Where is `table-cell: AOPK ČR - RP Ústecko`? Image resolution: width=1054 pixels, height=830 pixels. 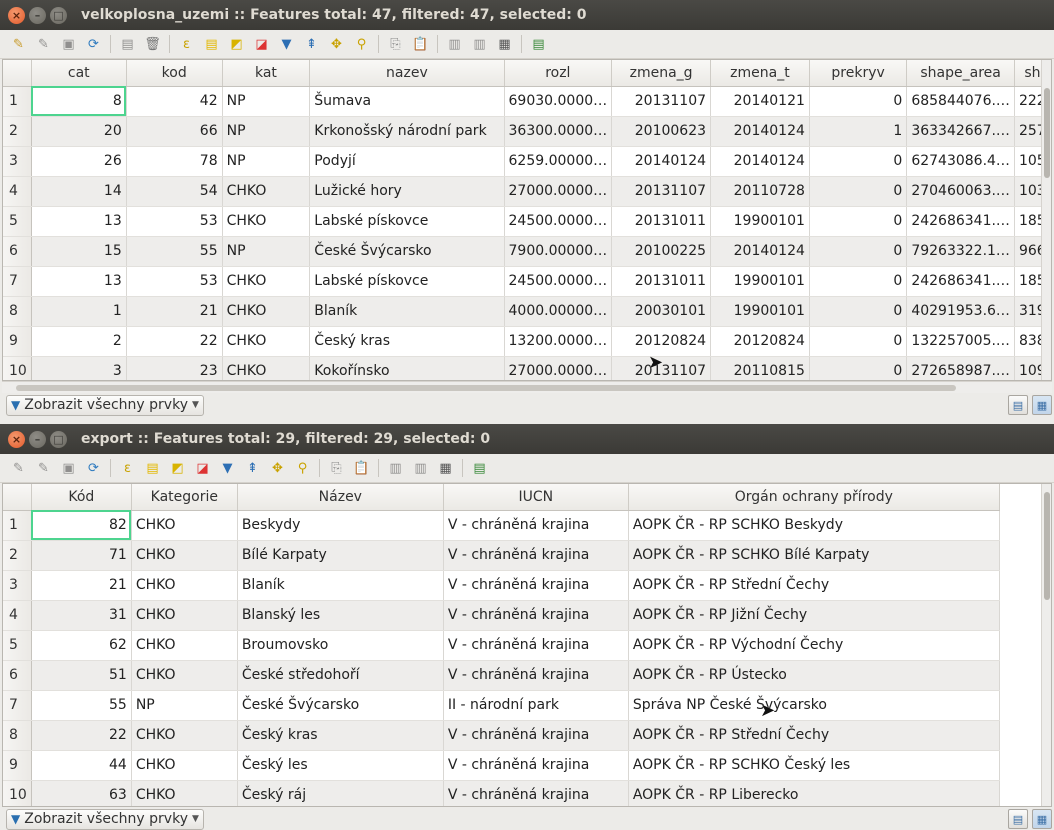
table-cell: AOPK ČR - RP Ústecko is located at coordinates (814, 675).